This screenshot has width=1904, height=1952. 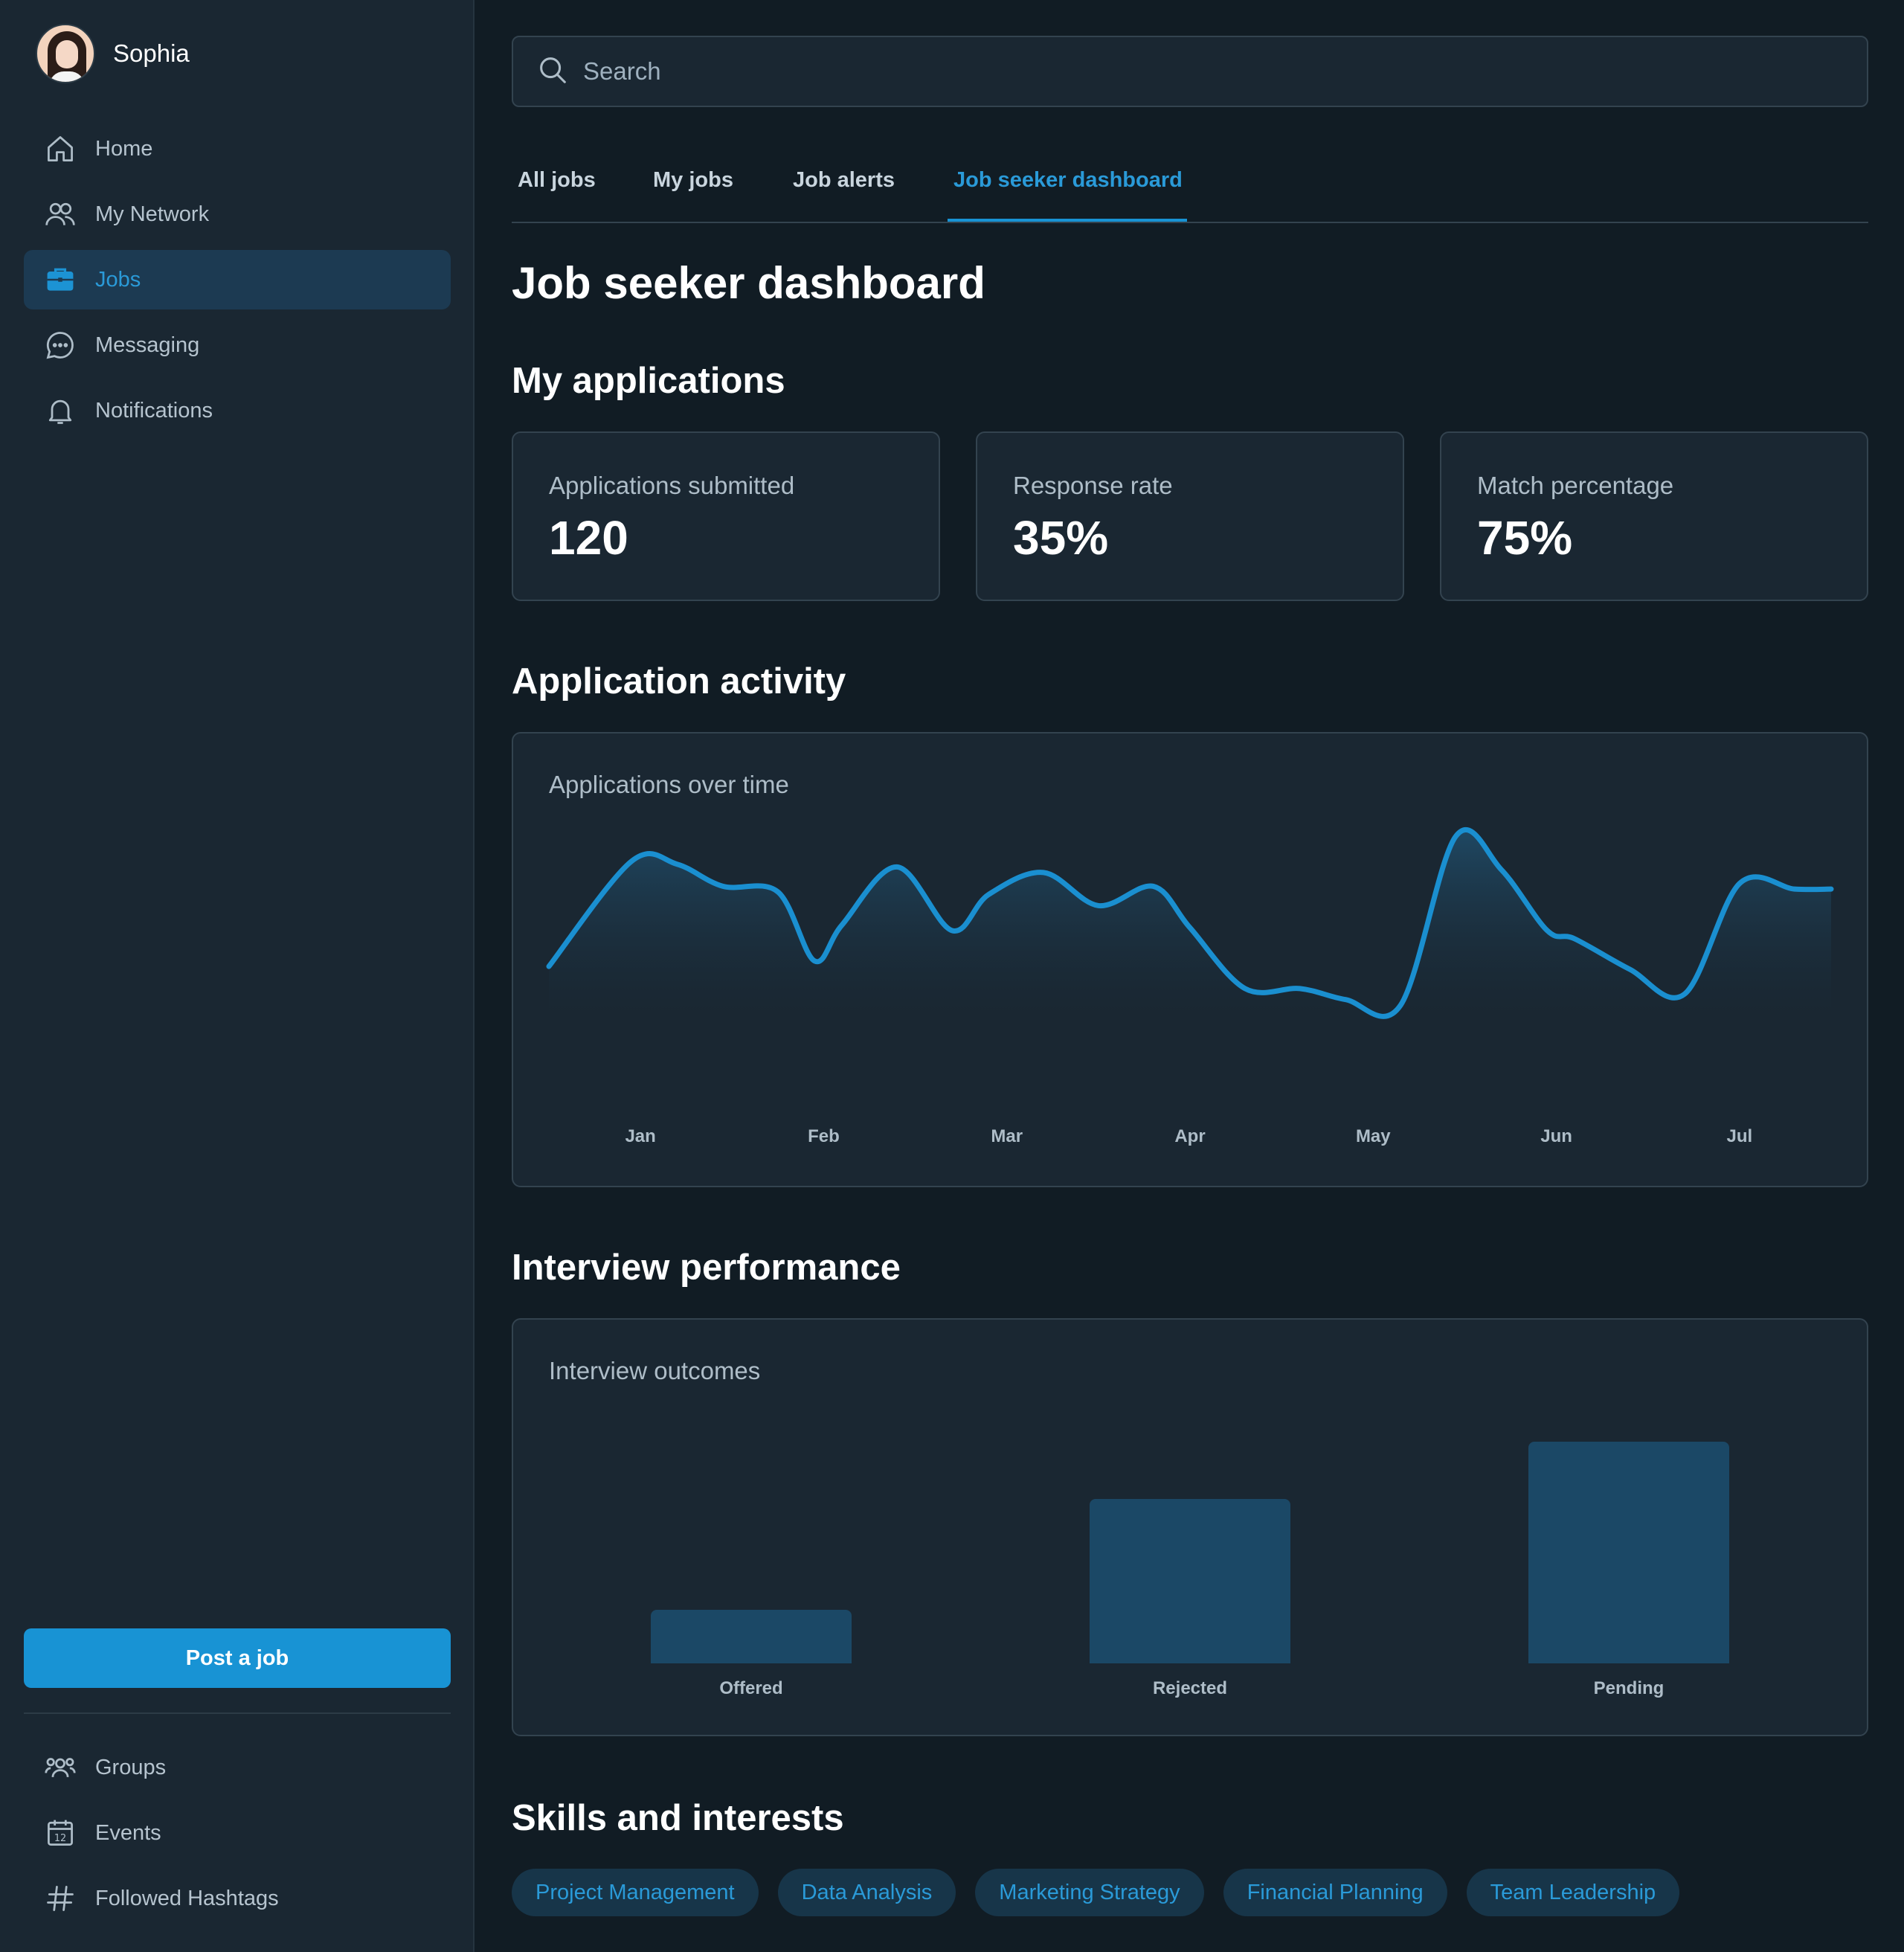 What do you see at coordinates (1629, 1552) in the screenshot?
I see `bar-pending` at bounding box center [1629, 1552].